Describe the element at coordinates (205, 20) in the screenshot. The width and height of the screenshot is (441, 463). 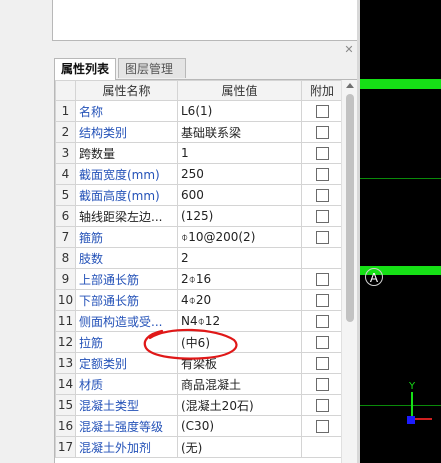
I see `upper-empty-panel` at that location.